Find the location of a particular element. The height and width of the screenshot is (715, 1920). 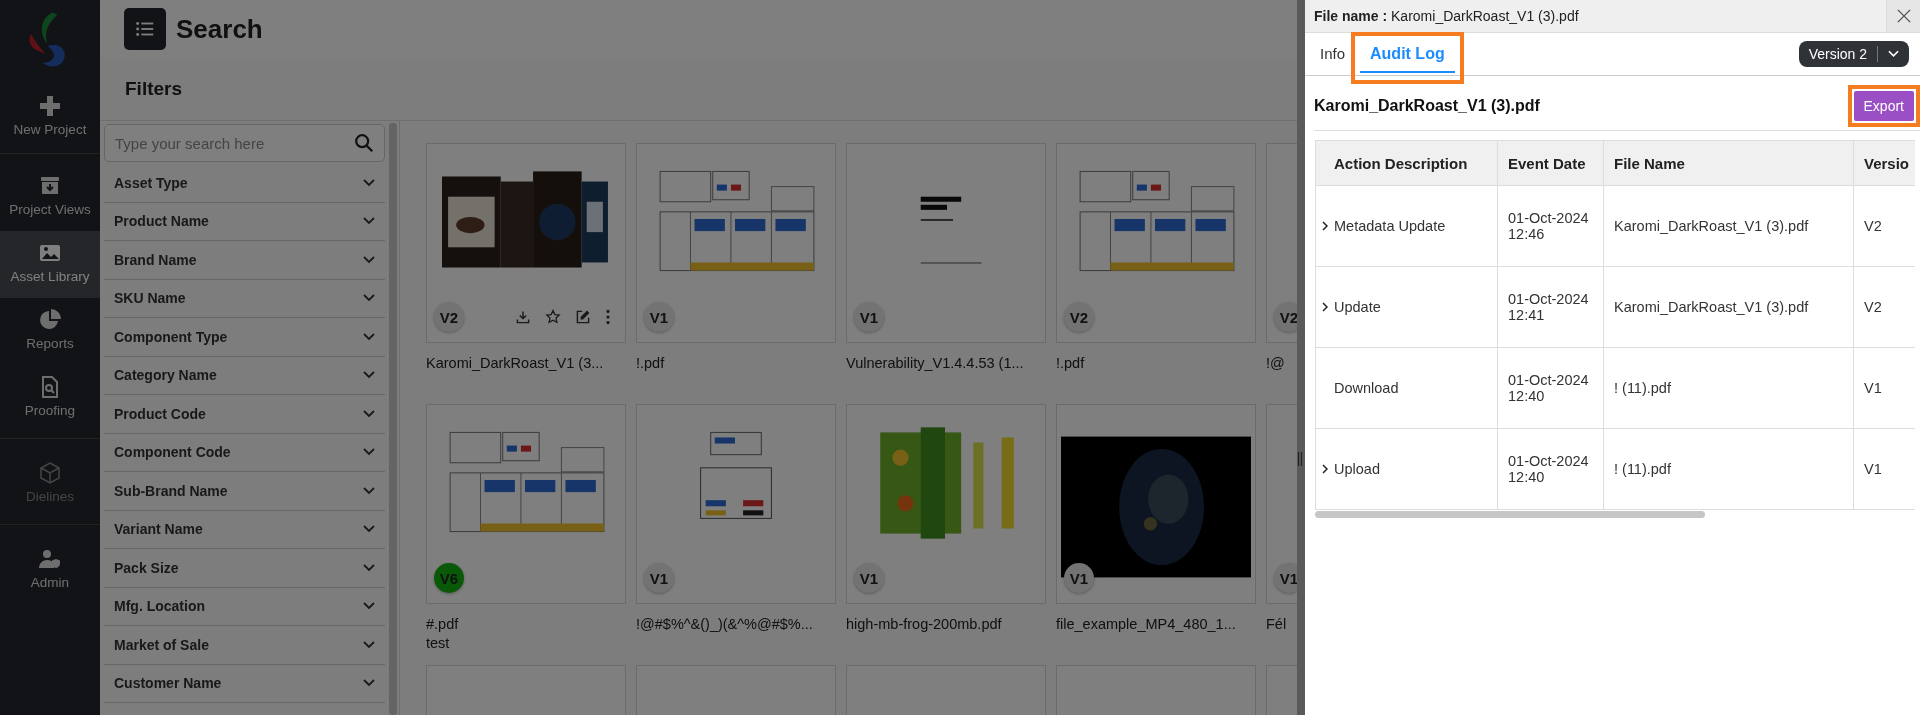

table-cell: Metadata Update is located at coordinates (1390, 226).